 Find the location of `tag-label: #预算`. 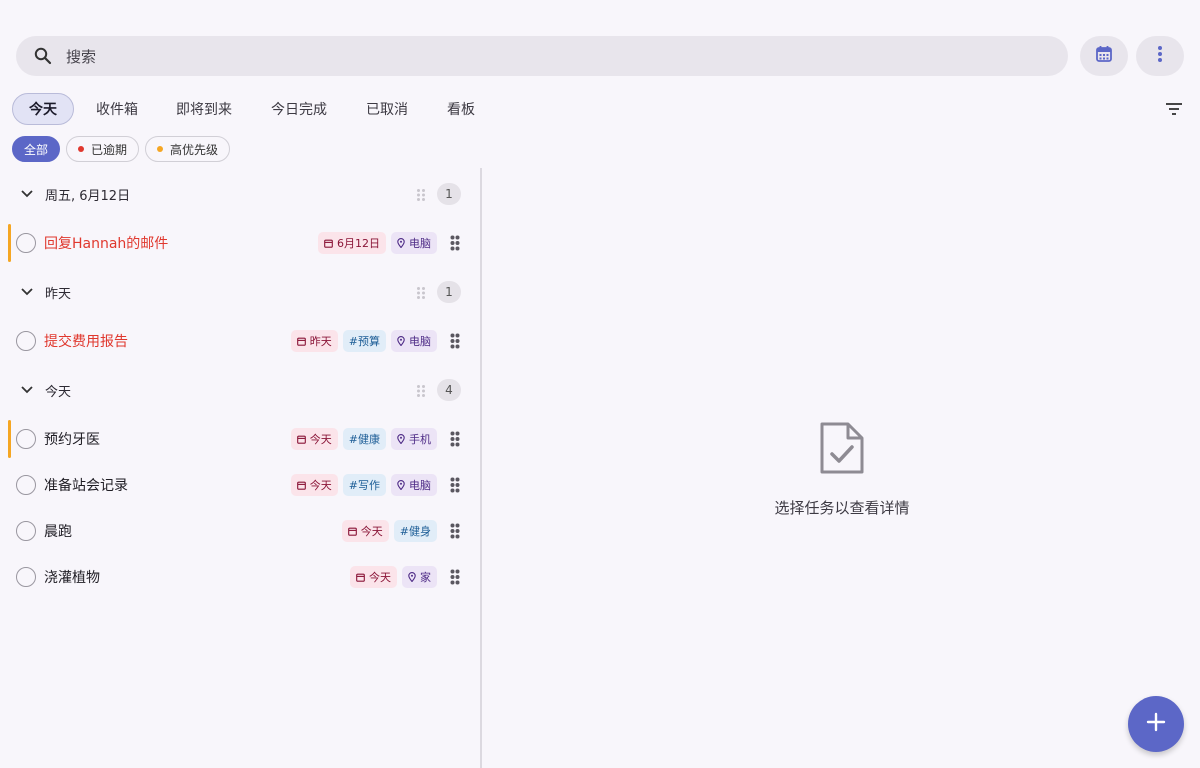

tag-label: #预算 is located at coordinates (364, 341).